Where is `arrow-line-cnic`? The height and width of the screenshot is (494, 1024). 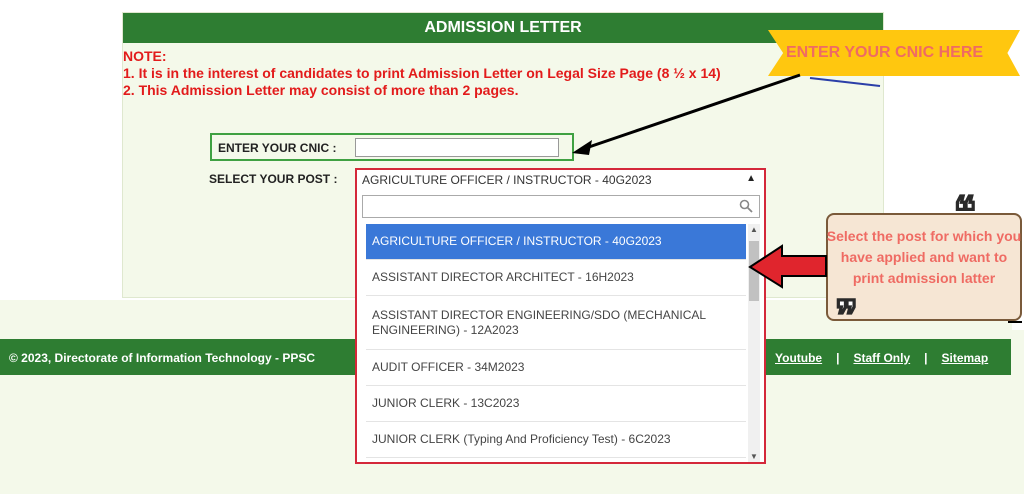 arrow-line-cnic is located at coordinates (691, 112).